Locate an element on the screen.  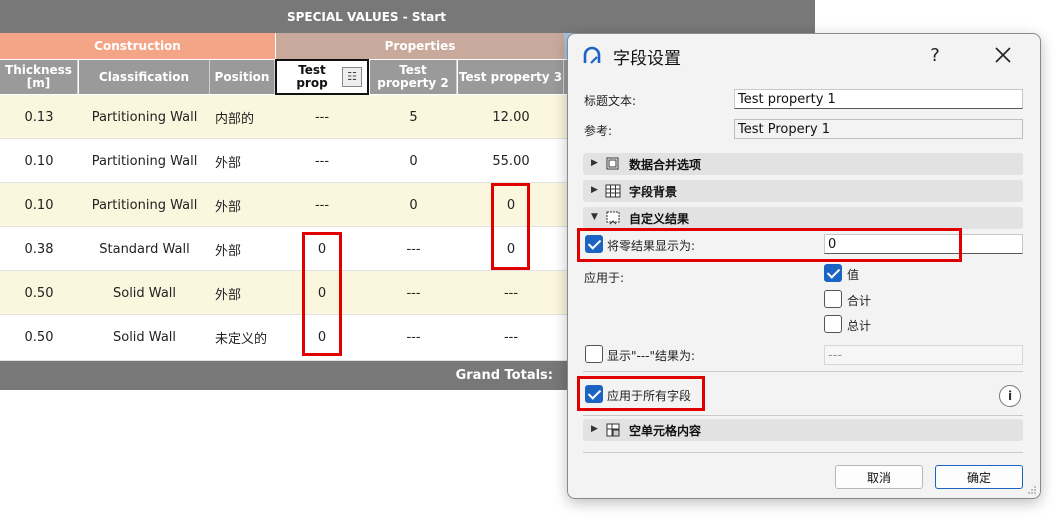
show-dash-label: 显示"---"结果为: is located at coordinates (651, 356).